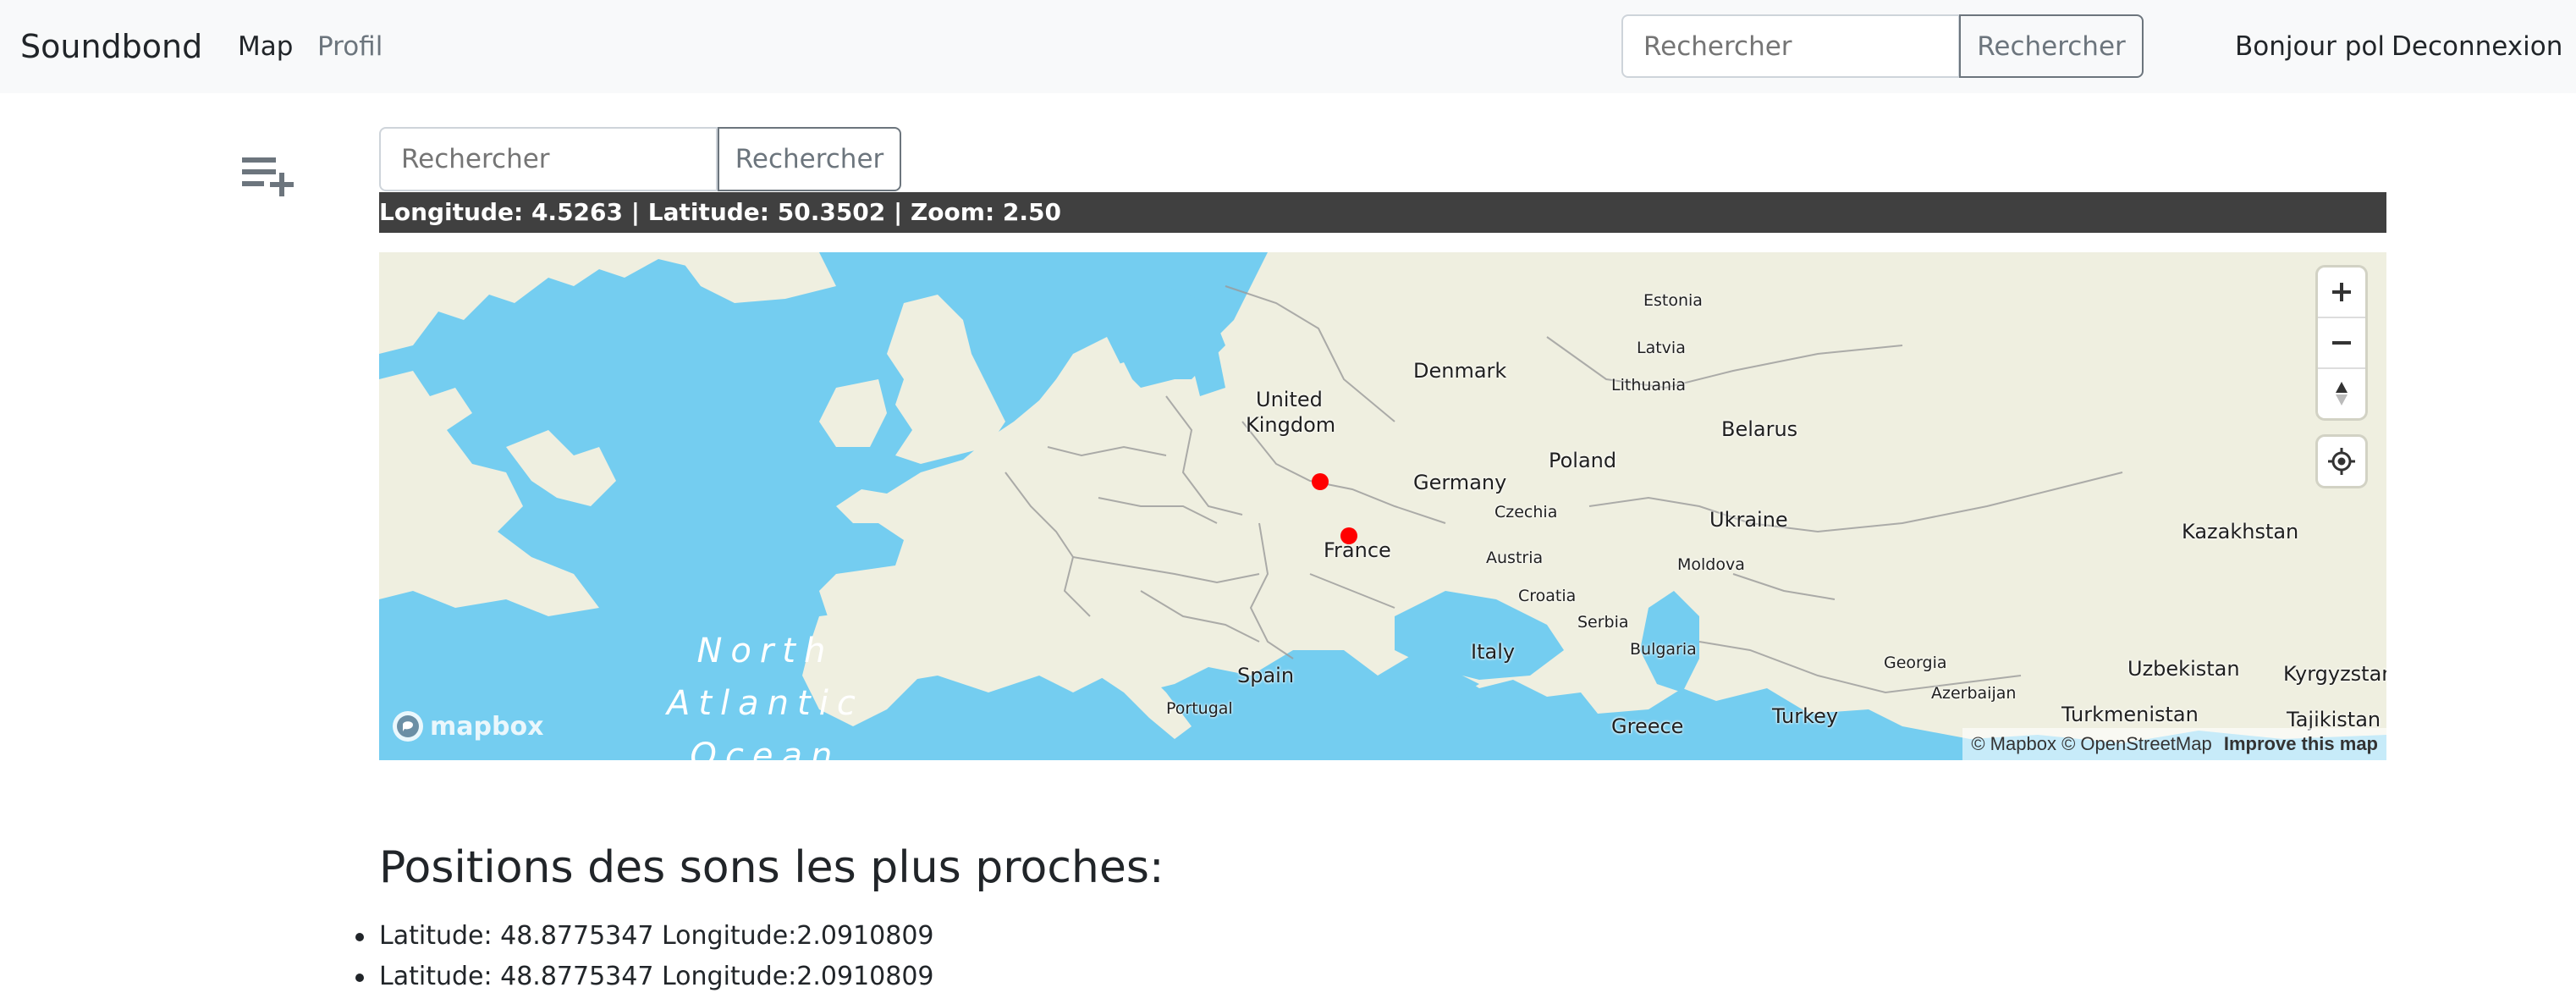 The height and width of the screenshot is (1004, 2576). I want to click on mapbox-logo-text: mapbox, so click(487, 727).